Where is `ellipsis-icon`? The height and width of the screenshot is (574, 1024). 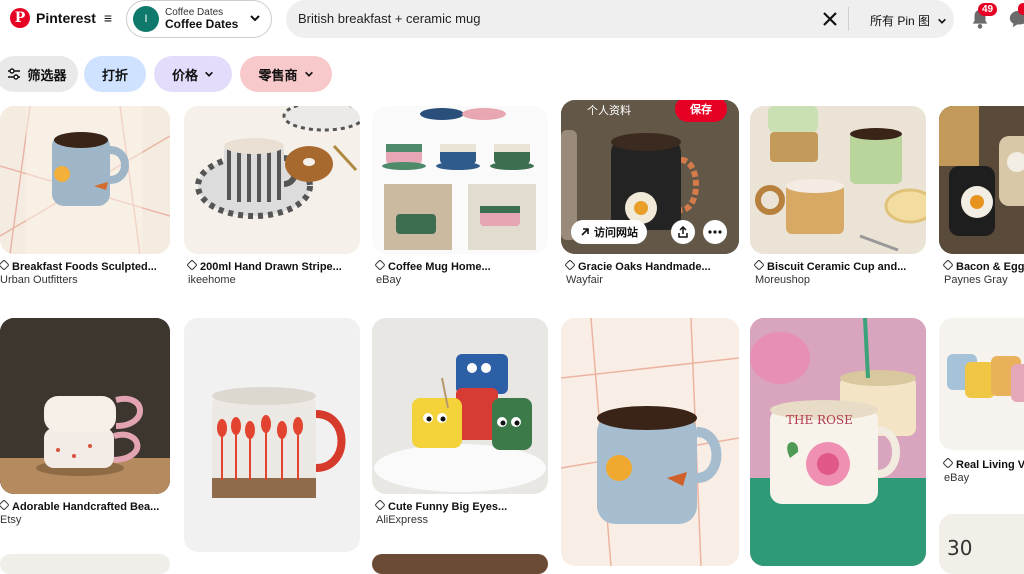 ellipsis-icon is located at coordinates (715, 232).